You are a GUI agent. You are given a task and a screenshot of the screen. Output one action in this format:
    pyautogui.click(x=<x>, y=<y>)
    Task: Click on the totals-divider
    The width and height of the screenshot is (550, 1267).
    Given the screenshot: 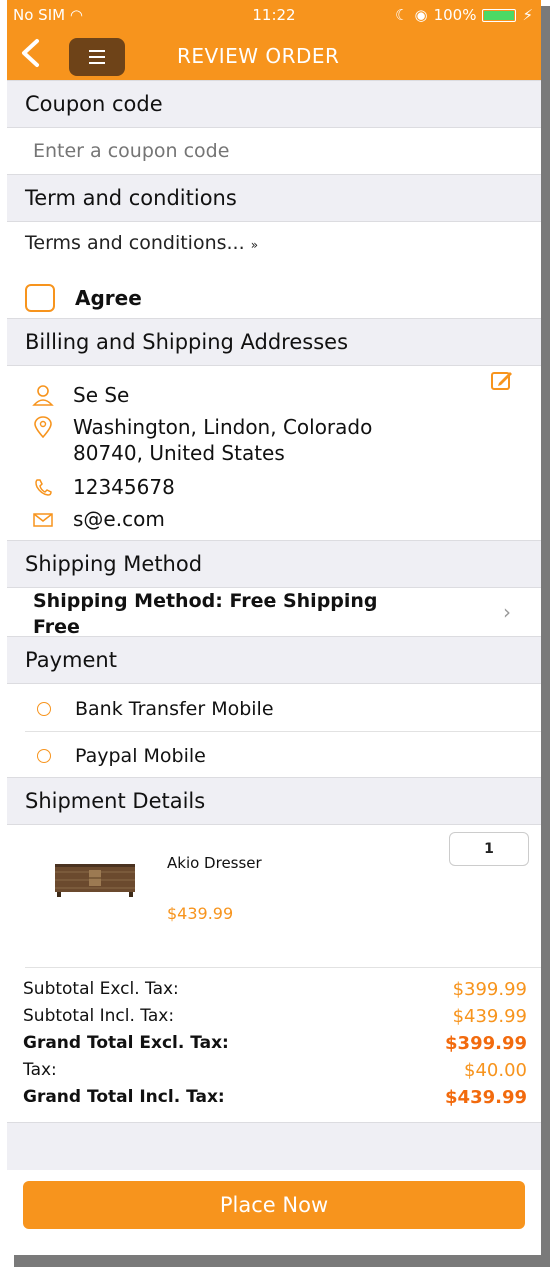 What is the action you would take?
    pyautogui.click(x=283, y=967)
    